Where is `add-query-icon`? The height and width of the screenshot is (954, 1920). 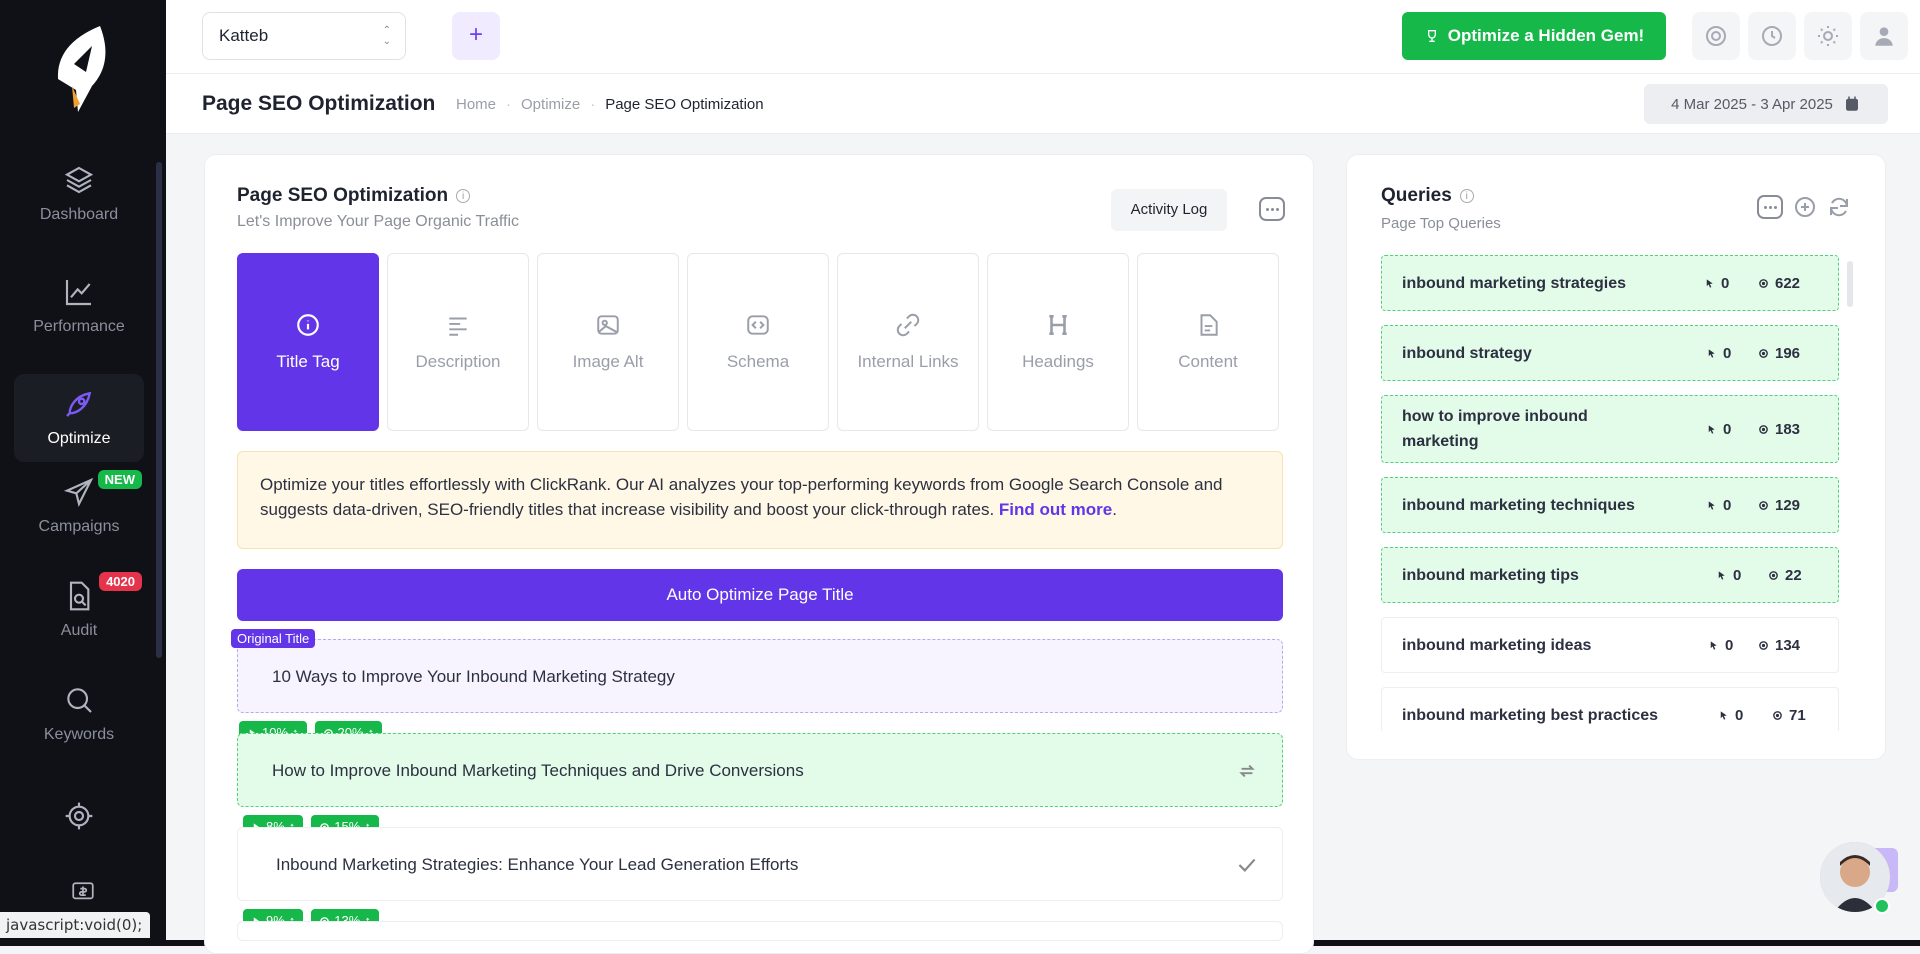 add-query-icon is located at coordinates (1805, 207).